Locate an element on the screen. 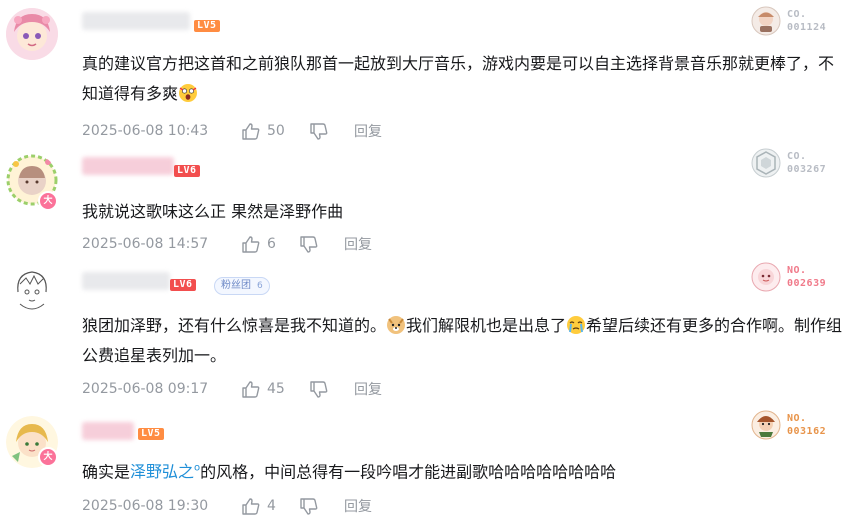 This screenshot has height=519, width=859. comment-meta: 2025-06-08 14:57 6 回复 is located at coordinates (227, 244).